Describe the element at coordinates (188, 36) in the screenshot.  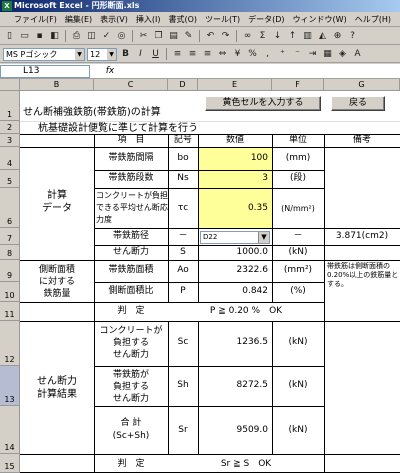
I see `format-painter-icon: ✎` at that location.